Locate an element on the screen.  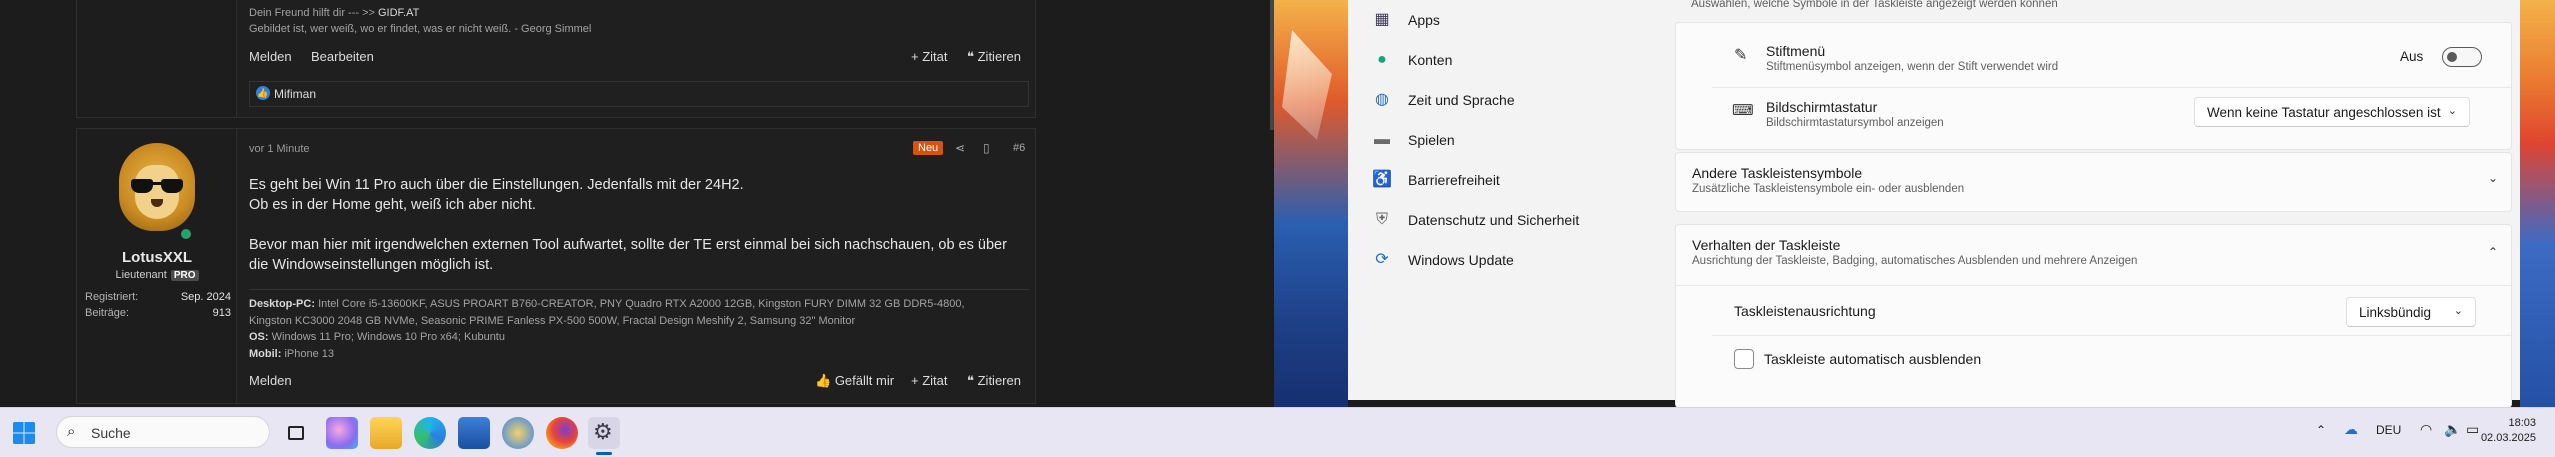
post-timestamp: vor 1 Minute is located at coordinates (279, 149).